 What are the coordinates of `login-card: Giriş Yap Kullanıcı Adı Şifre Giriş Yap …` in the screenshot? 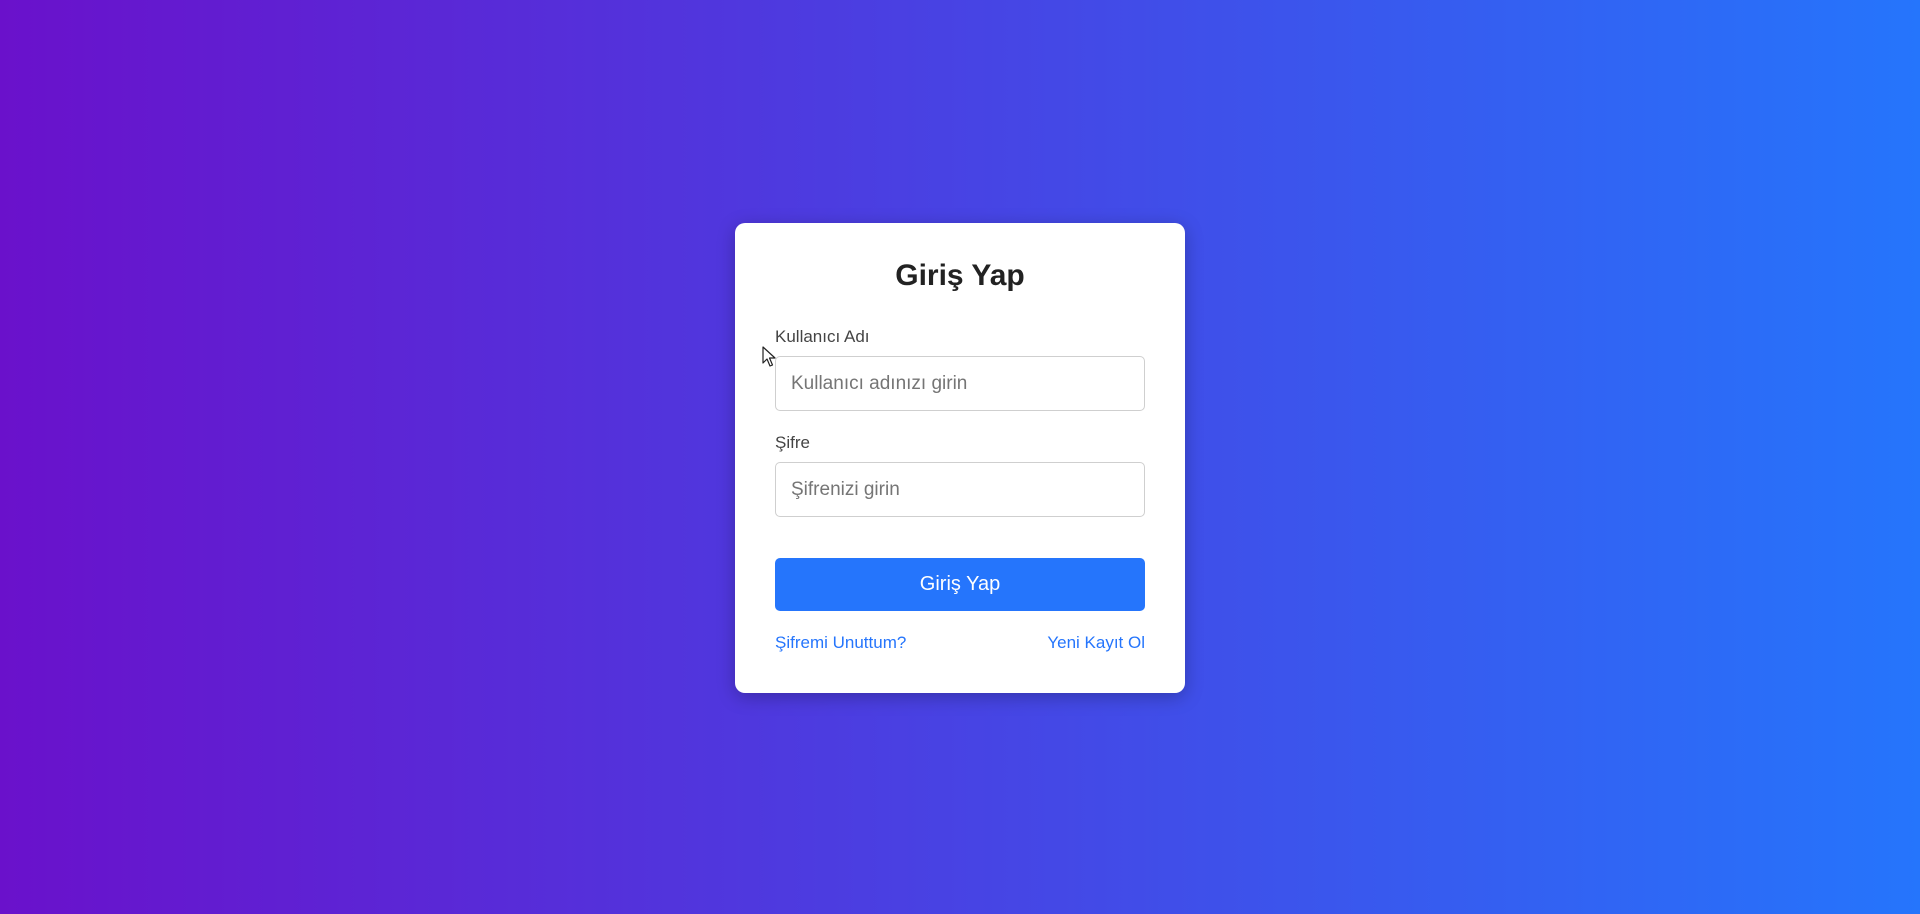 It's located at (960, 458).